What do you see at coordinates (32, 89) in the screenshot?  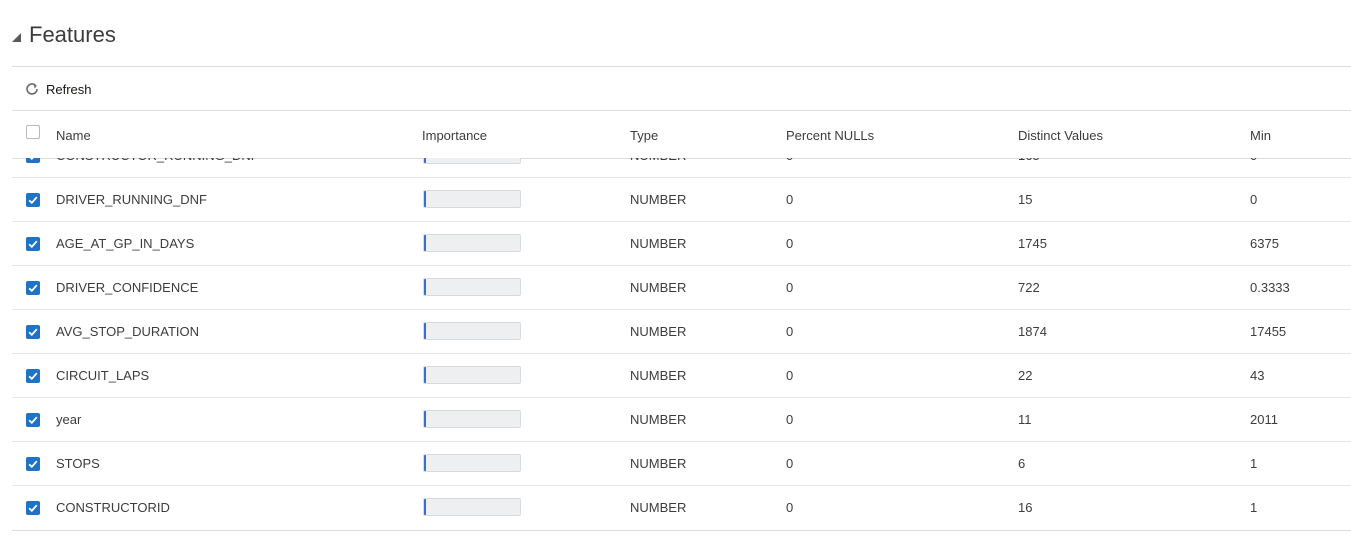 I see `refresh-icon` at bounding box center [32, 89].